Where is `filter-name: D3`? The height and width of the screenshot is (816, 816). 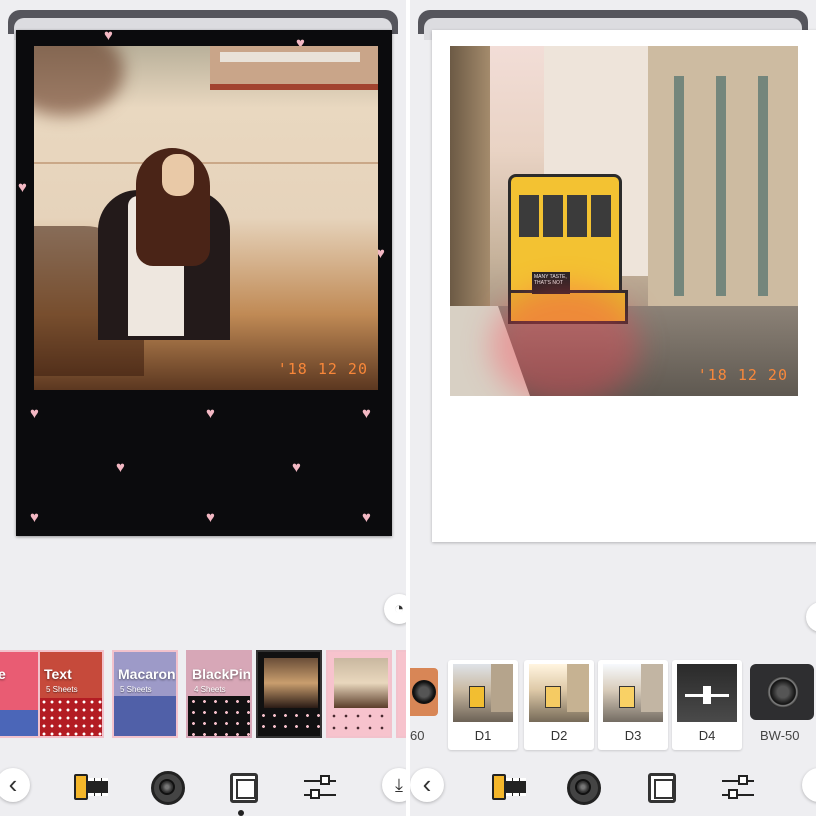 filter-name: D3 is located at coordinates (633, 735).